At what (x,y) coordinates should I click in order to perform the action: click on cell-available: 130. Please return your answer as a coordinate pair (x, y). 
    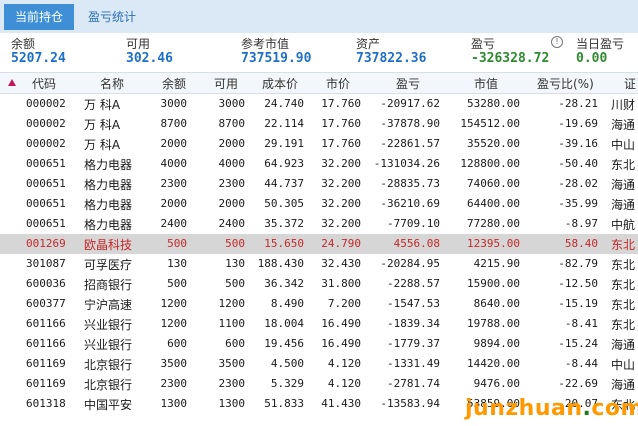
    Looking at the image, I should click on (235, 263).